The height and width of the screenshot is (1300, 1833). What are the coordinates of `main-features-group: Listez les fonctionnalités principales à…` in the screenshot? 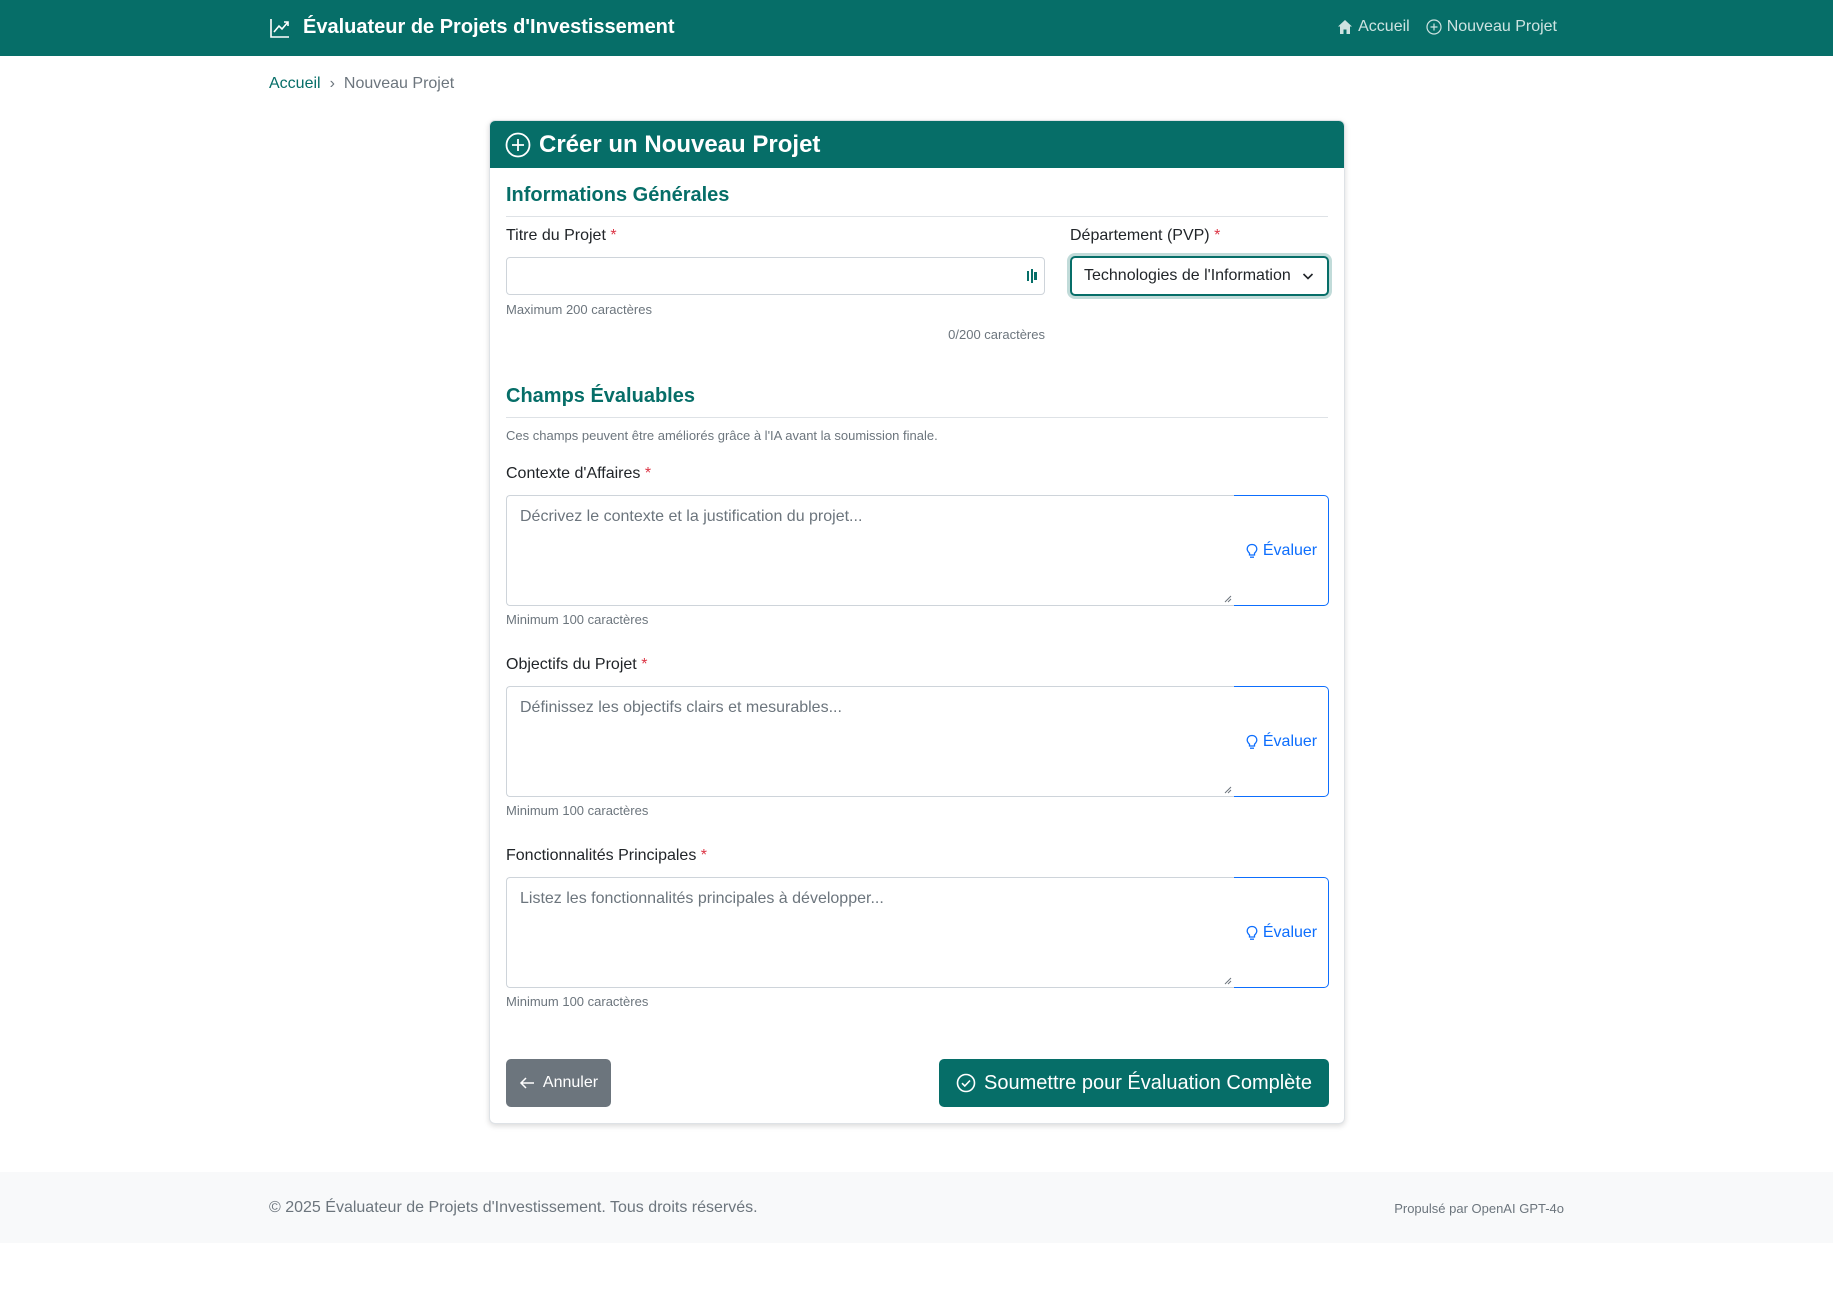 It's located at (917, 932).